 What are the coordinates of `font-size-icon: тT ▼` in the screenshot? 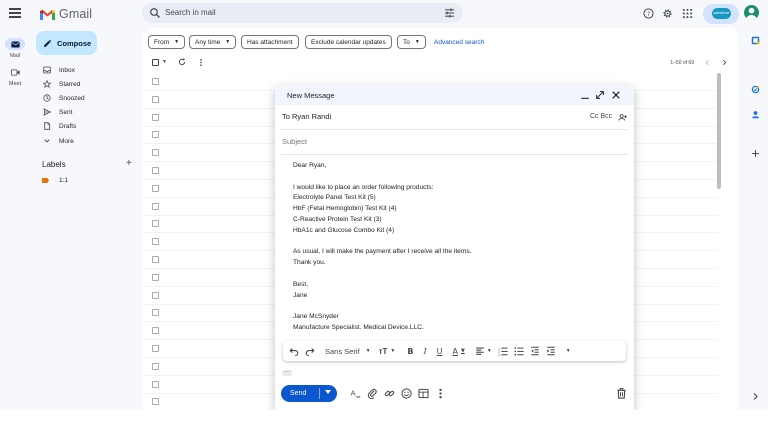 It's located at (387, 351).